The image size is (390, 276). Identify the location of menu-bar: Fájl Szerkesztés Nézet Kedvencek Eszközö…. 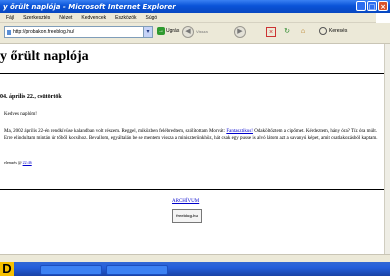
(195, 18).